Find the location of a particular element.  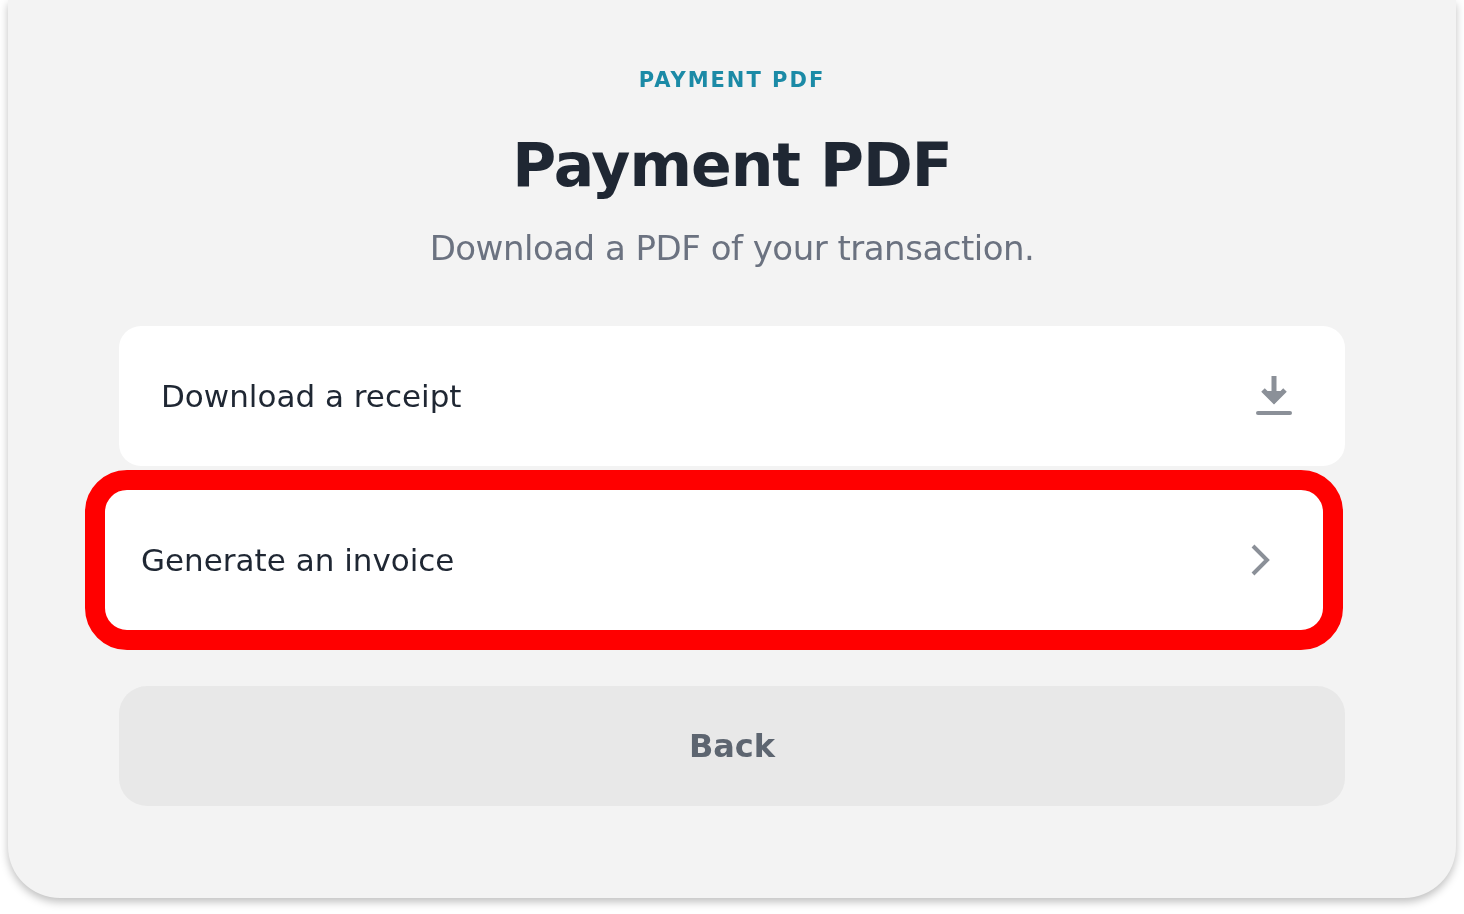

dialog-title: Payment PDF is located at coordinates (732, 165).